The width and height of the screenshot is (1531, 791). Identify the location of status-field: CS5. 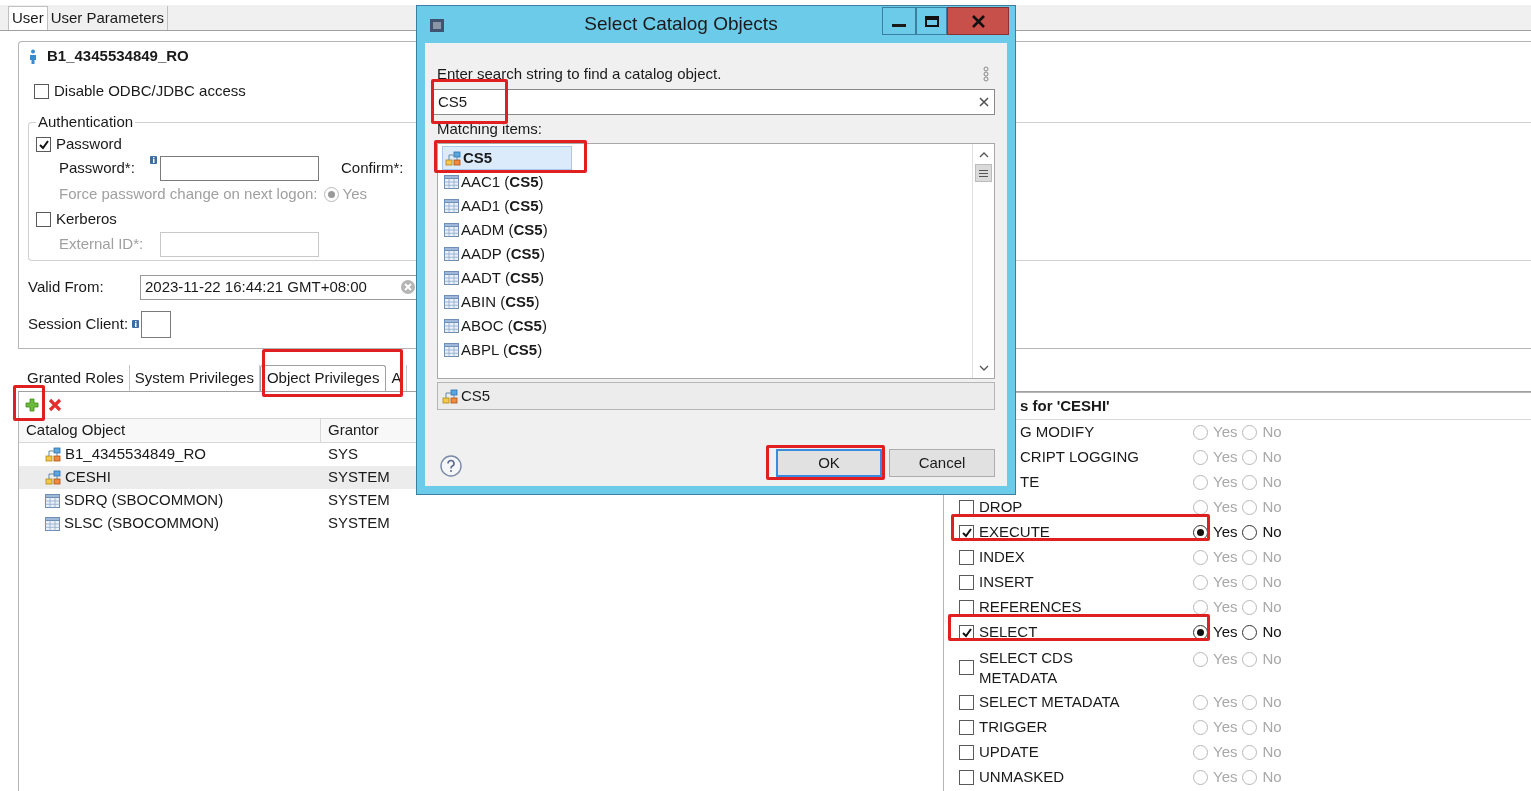
(716, 396).